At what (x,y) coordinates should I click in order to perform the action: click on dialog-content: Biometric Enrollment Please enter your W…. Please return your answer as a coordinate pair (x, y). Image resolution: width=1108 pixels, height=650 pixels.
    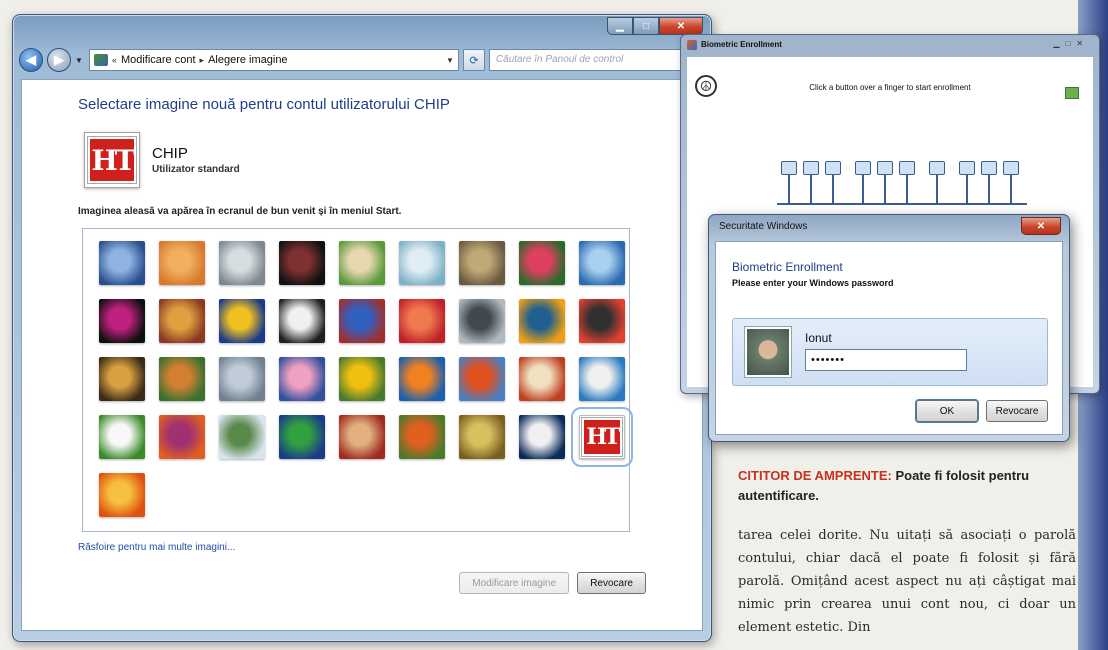
    Looking at the image, I should click on (889, 338).